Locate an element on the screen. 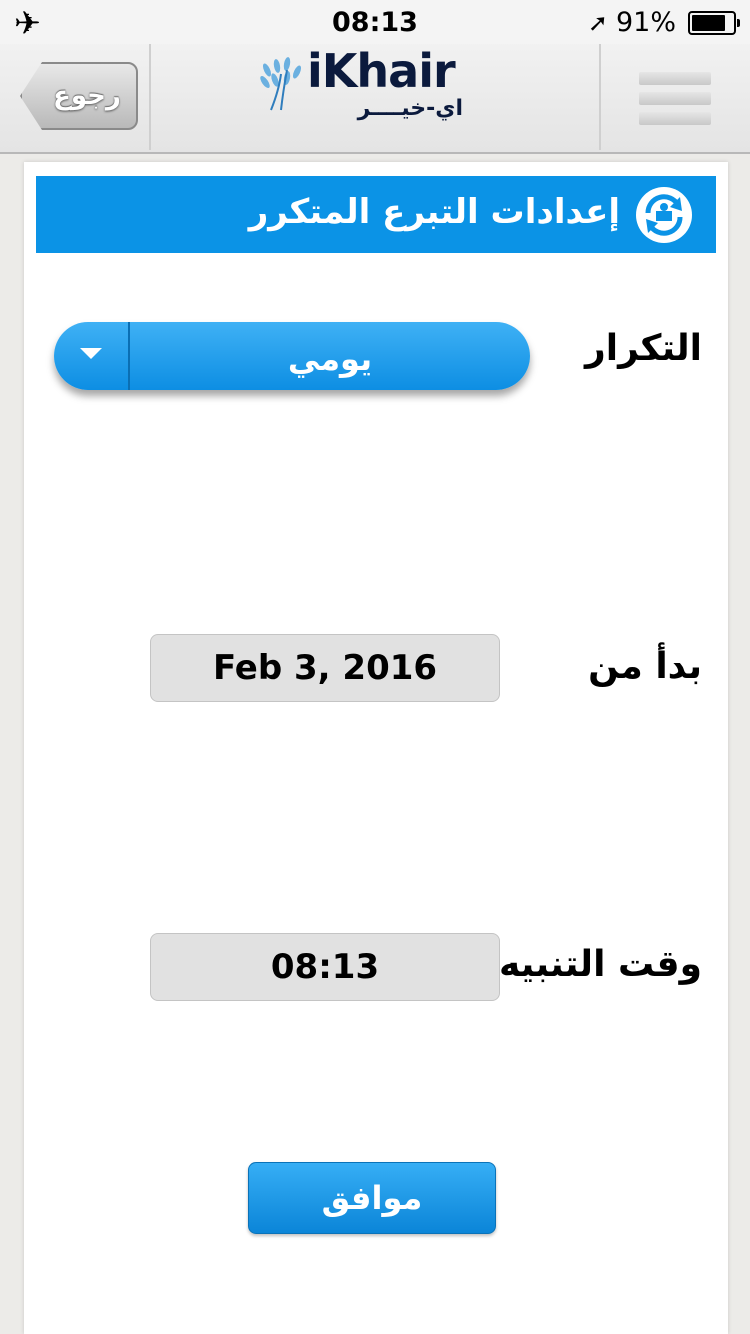  alarm-time-value: 08:13 is located at coordinates (325, 967).